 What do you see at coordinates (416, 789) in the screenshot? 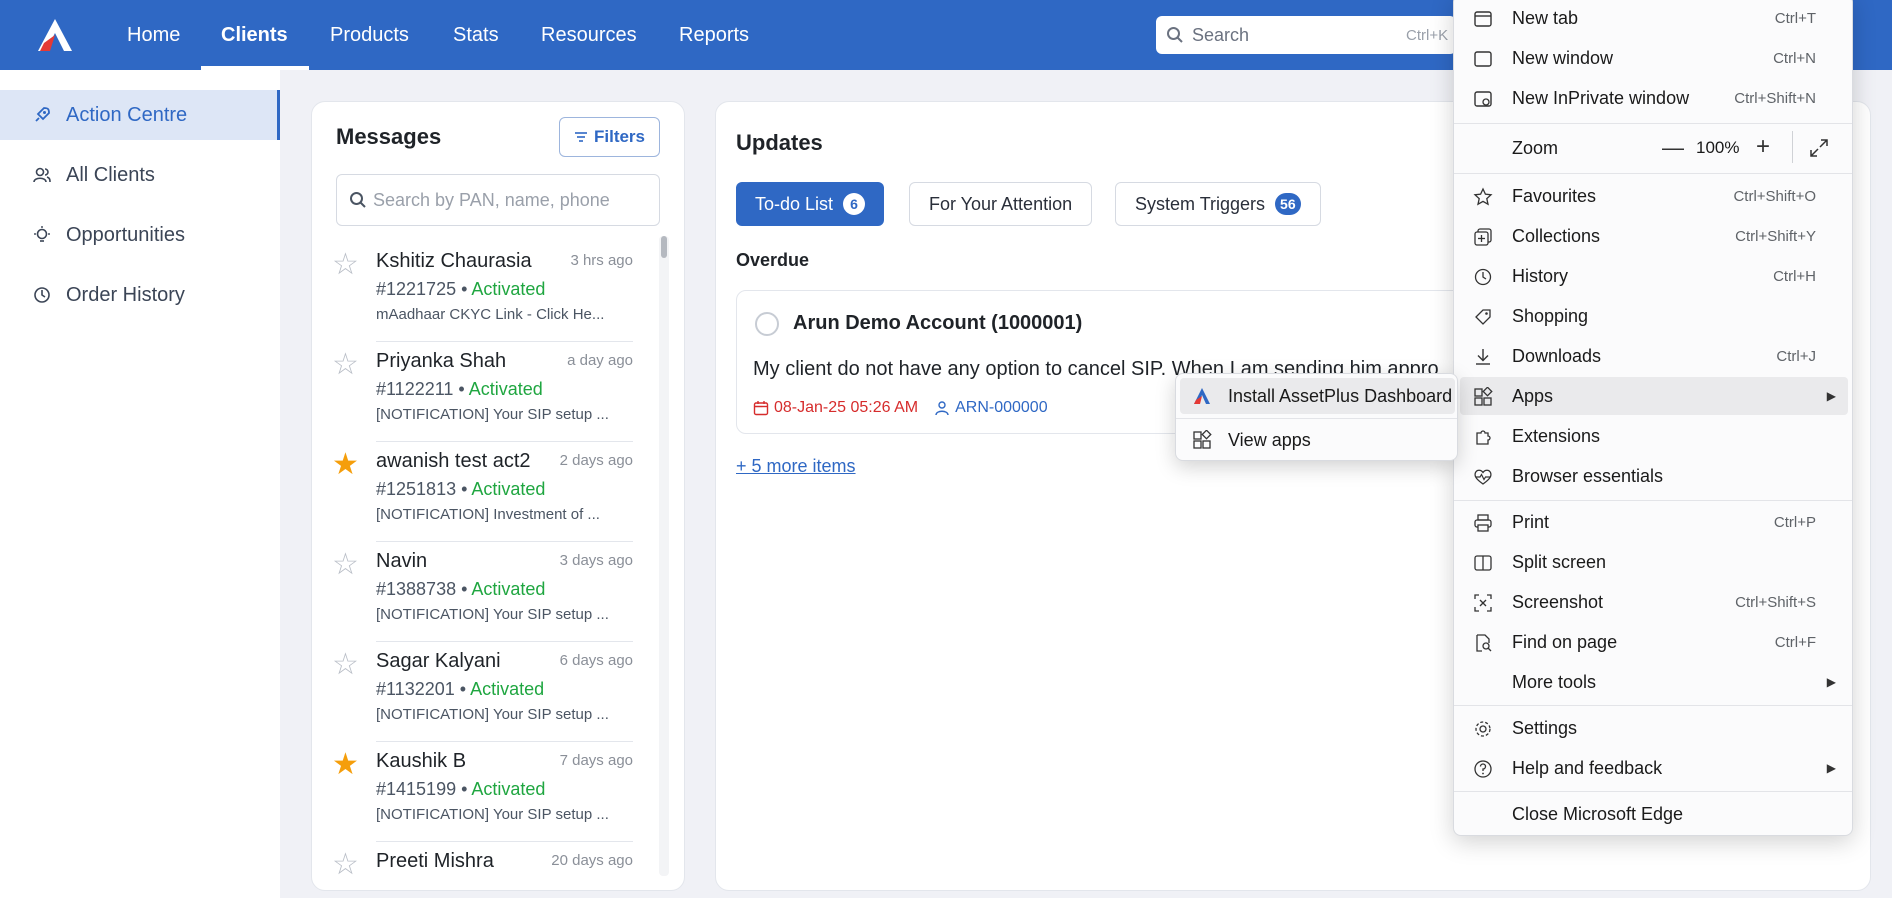
I see `client-id: #1415199` at bounding box center [416, 789].